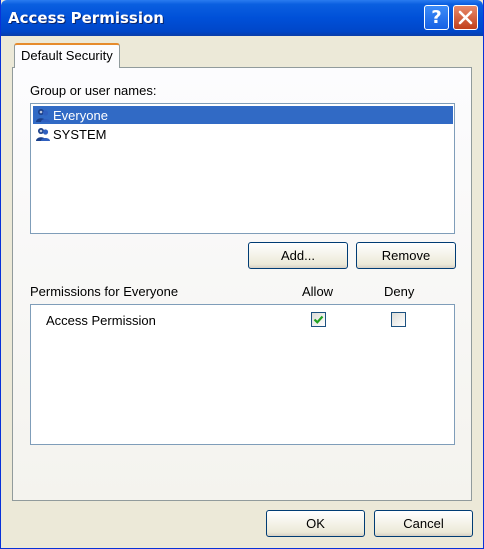  What do you see at coordinates (318, 291) in the screenshot?
I see `allow-header: Allow` at bounding box center [318, 291].